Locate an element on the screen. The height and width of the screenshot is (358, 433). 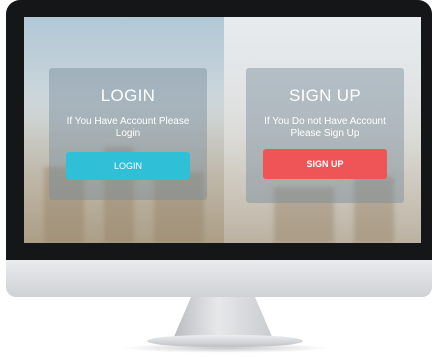
monitor-chin is located at coordinates (219, 278).